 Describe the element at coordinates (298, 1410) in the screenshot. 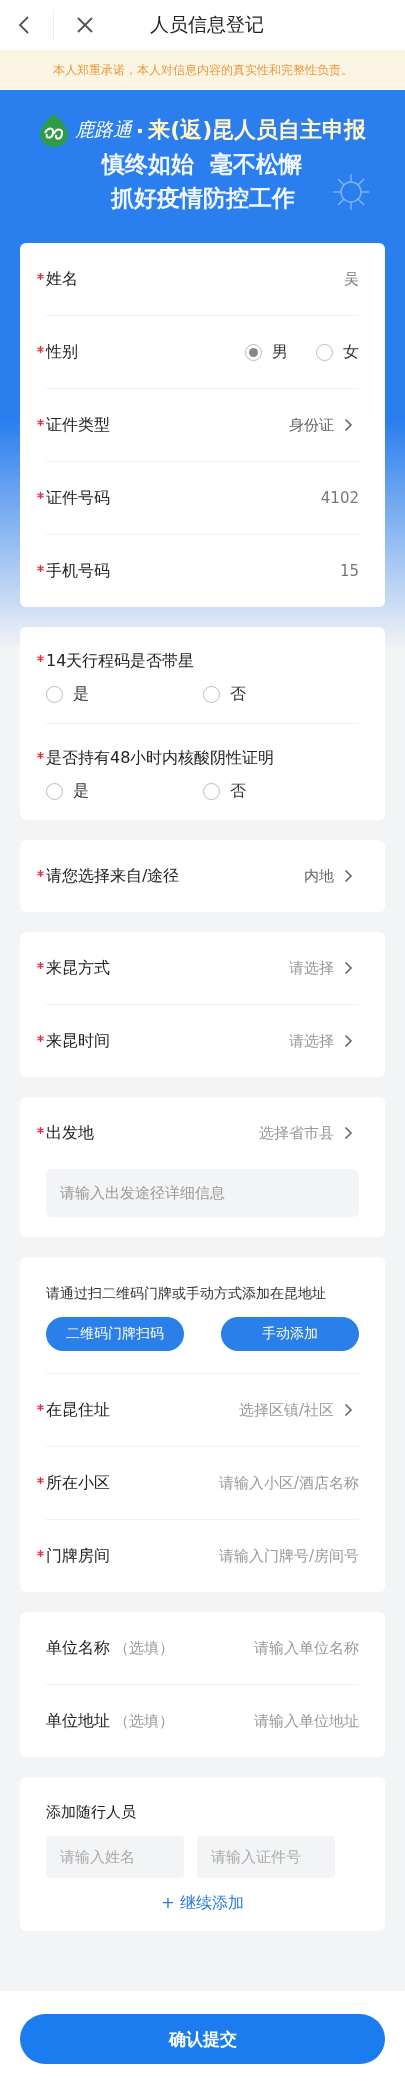

I see `picker-field: 选择区镇/社区` at that location.